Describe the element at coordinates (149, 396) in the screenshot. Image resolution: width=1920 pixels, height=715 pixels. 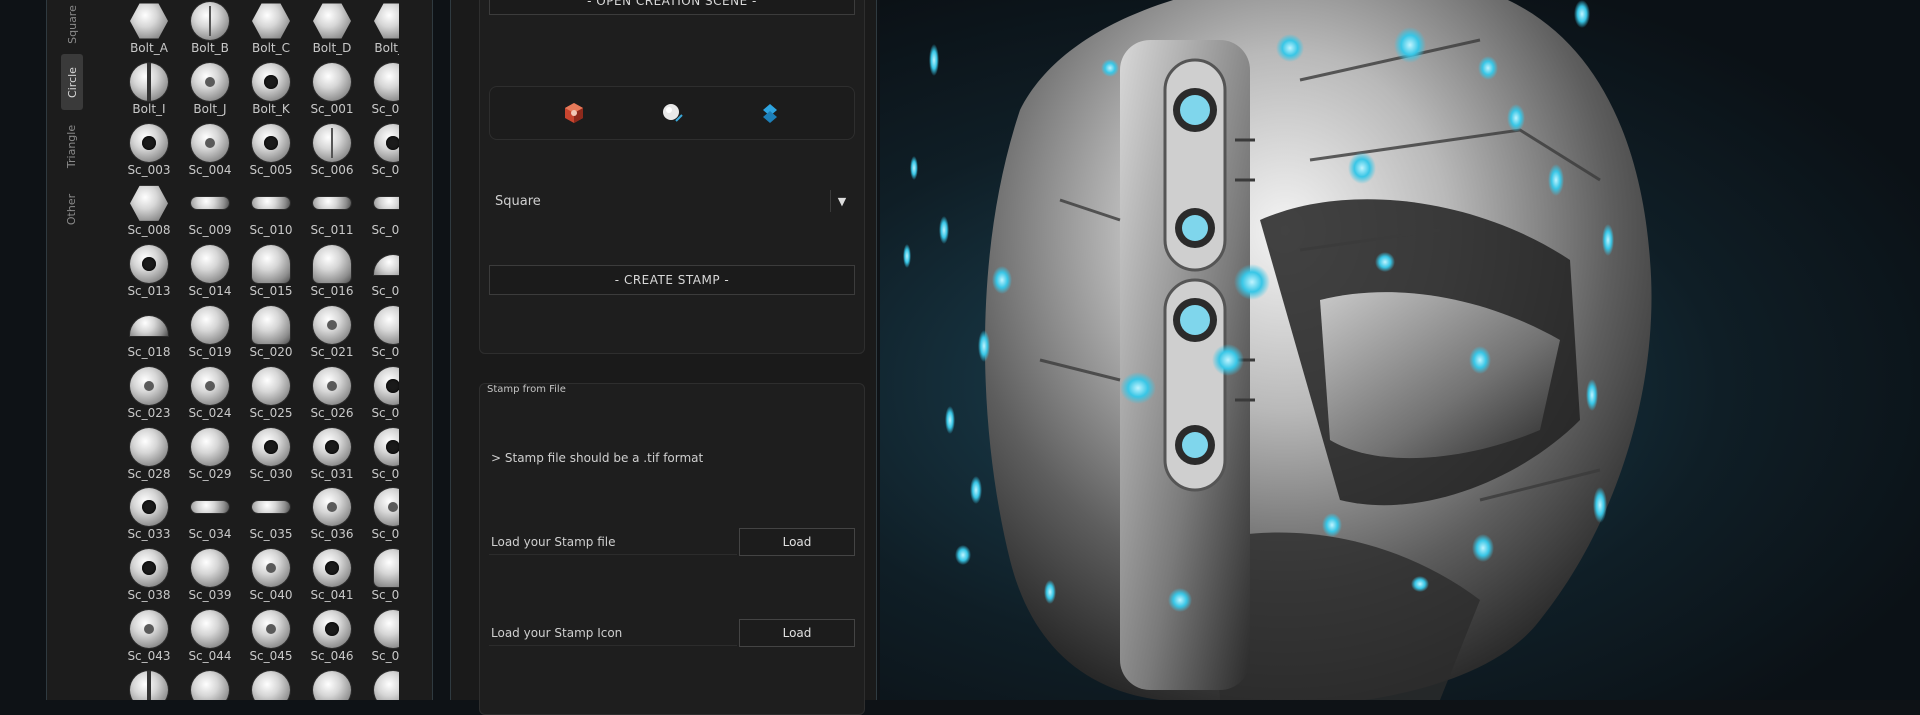
I see `stamp-item: Sc_023` at that location.